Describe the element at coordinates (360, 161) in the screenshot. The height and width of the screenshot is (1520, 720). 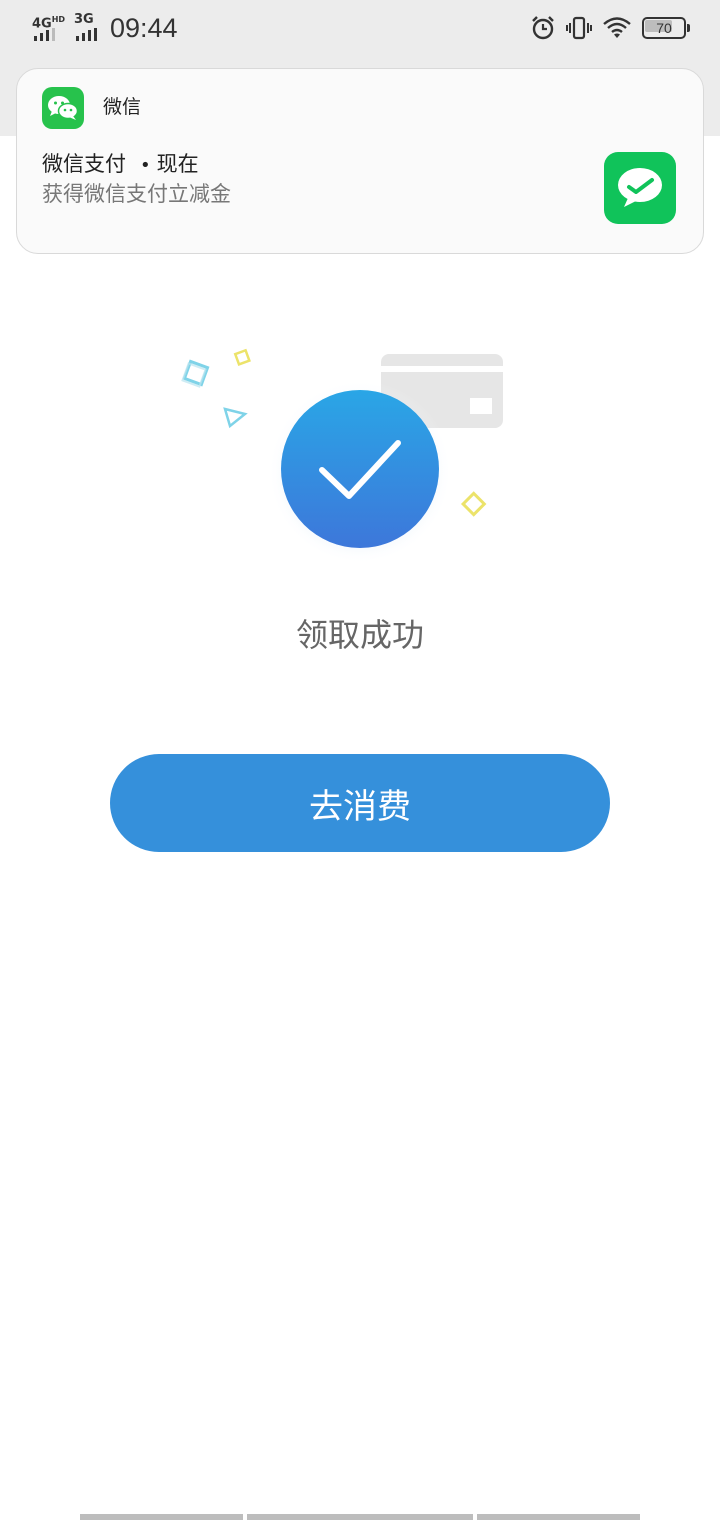
I see `notification-card: 微信 微信支付 • 现在 获得微信支付立减金` at that location.